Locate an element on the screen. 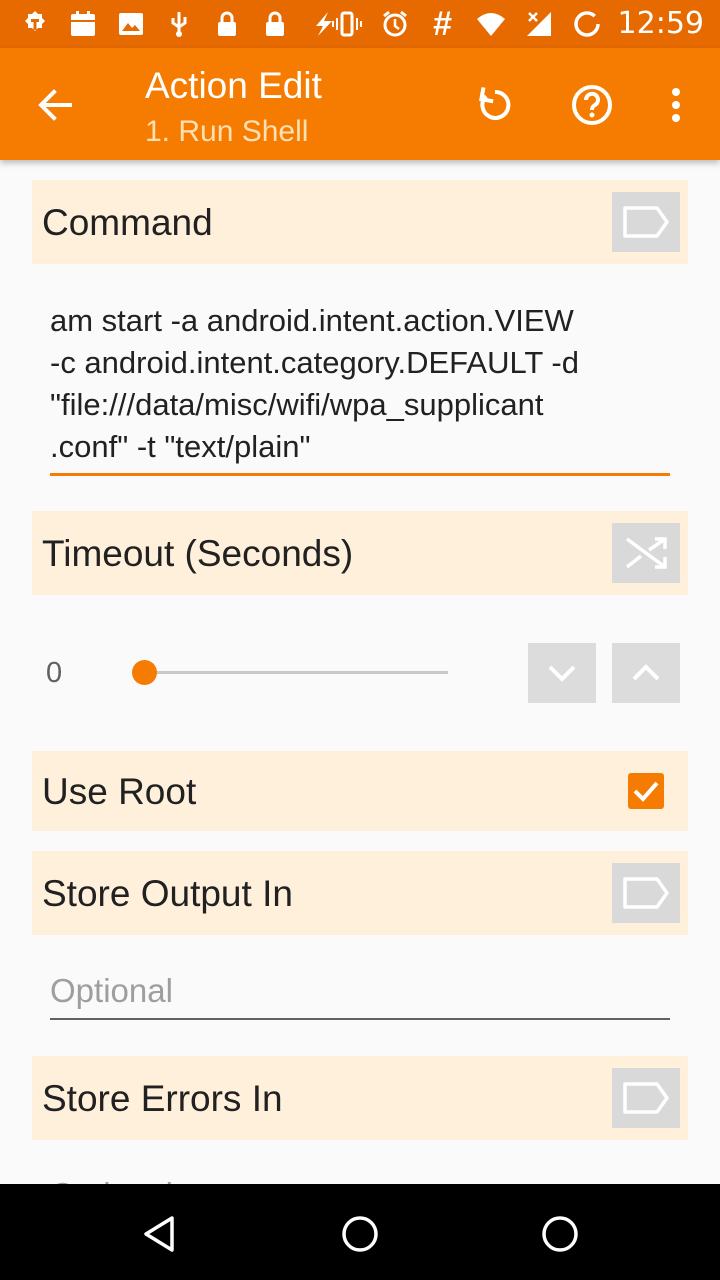  back-arrow-icon is located at coordinates (55, 105).